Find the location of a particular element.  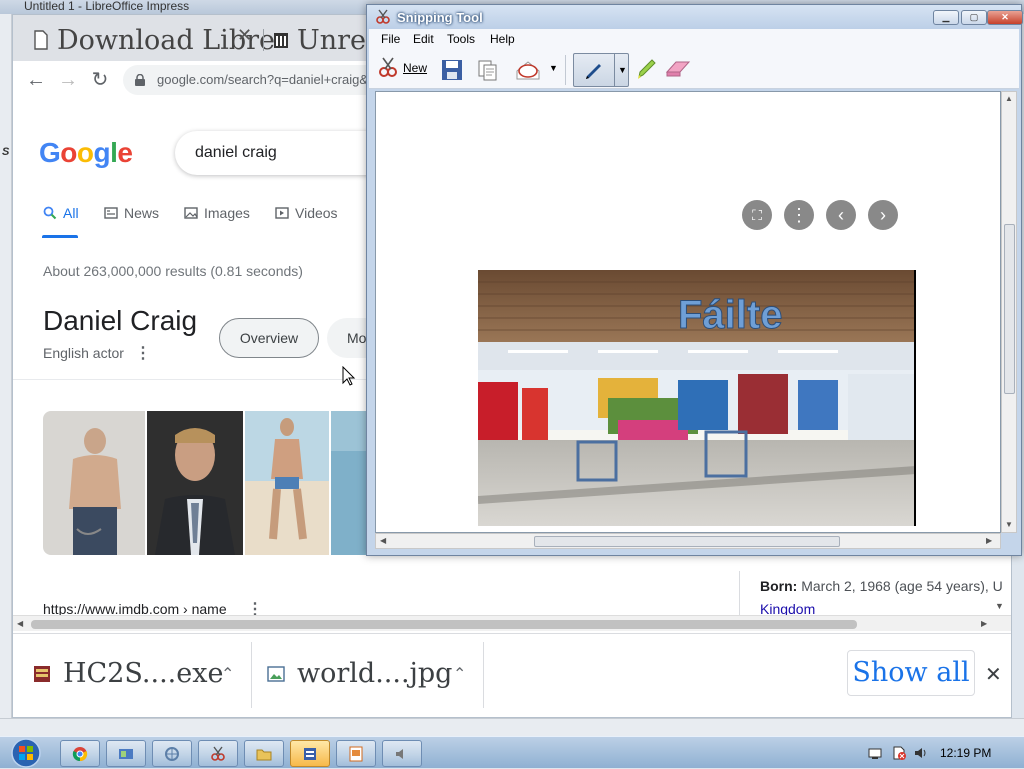

download-filename: HC2S....exe is located at coordinates (143, 673).